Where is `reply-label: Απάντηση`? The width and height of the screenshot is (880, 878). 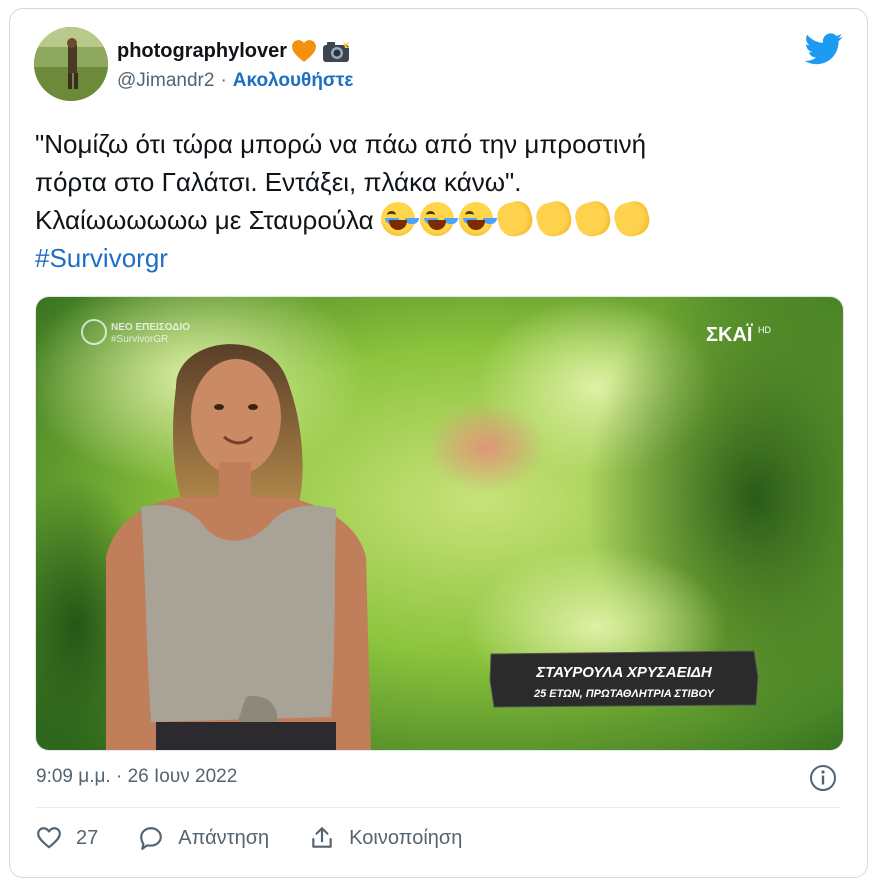 reply-label: Απάντηση is located at coordinates (224, 837).